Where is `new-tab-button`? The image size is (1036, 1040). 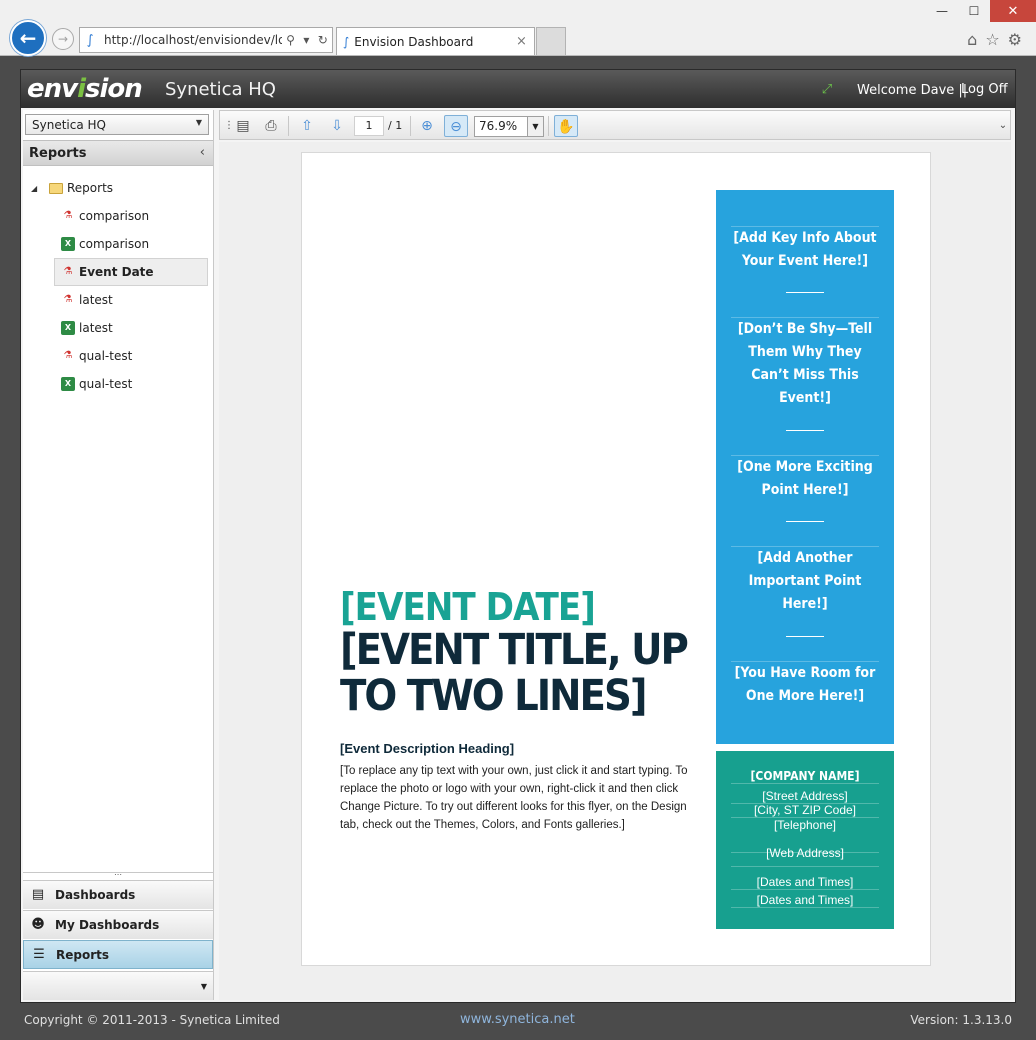 new-tab-button is located at coordinates (551, 41).